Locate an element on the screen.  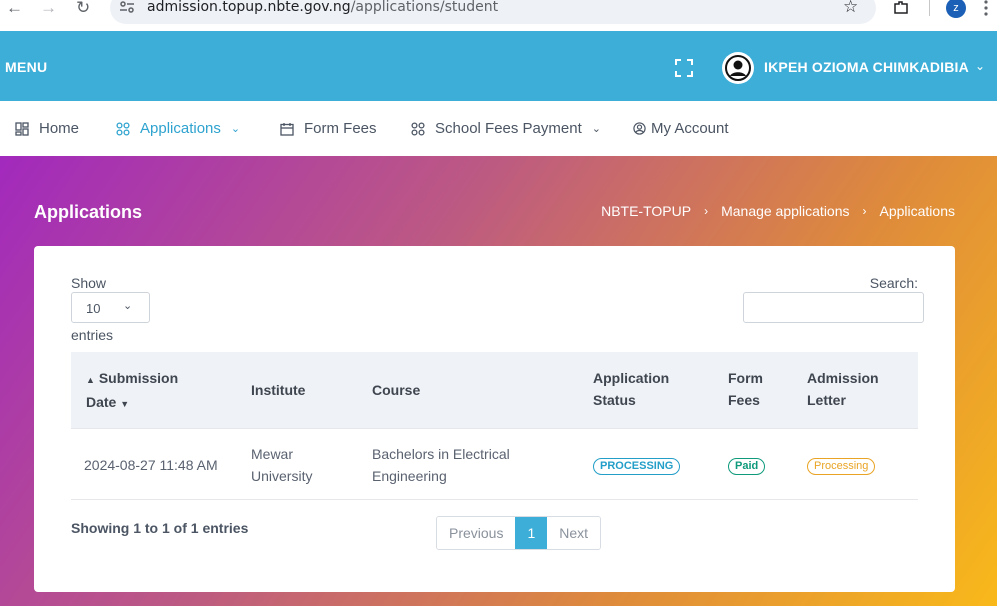
cell-institute-line1: Mewar is located at coordinates (272, 454).